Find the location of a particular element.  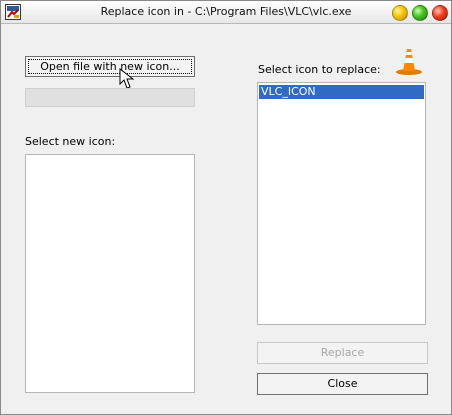

vlc-cone-icon is located at coordinates (409, 62).